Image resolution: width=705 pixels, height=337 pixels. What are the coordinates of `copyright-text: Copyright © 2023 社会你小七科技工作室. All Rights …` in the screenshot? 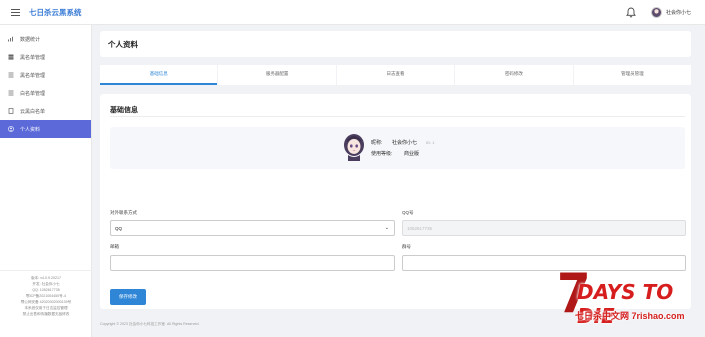 It's located at (150, 324).